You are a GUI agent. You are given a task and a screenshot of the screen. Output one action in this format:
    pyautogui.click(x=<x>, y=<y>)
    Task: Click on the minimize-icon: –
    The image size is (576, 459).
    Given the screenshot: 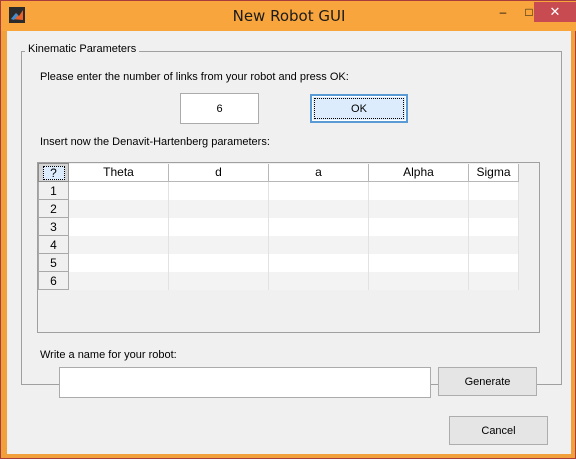 What is the action you would take?
    pyautogui.click(x=503, y=12)
    